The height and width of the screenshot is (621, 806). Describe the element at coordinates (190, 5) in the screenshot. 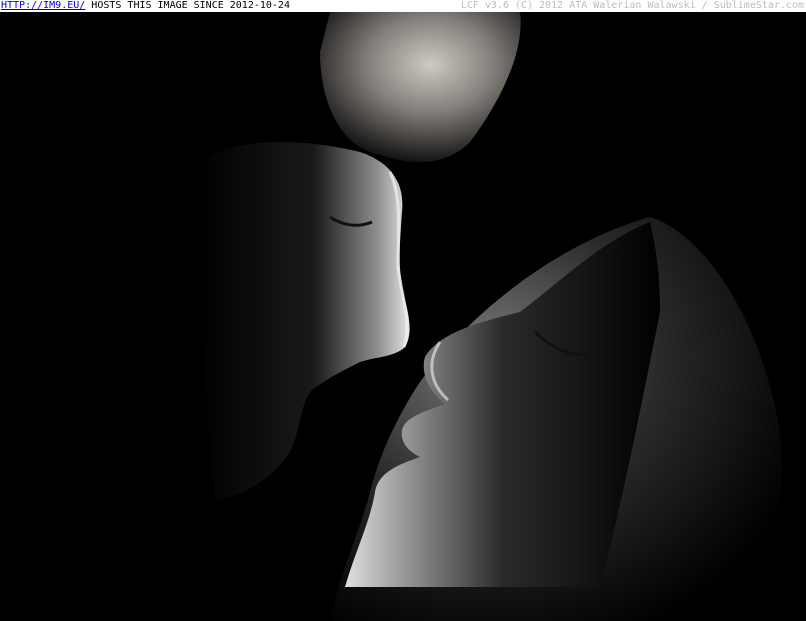

I see `host-since-text: HOSTS THIS IMAGE SINCE 2012-10-24` at that location.